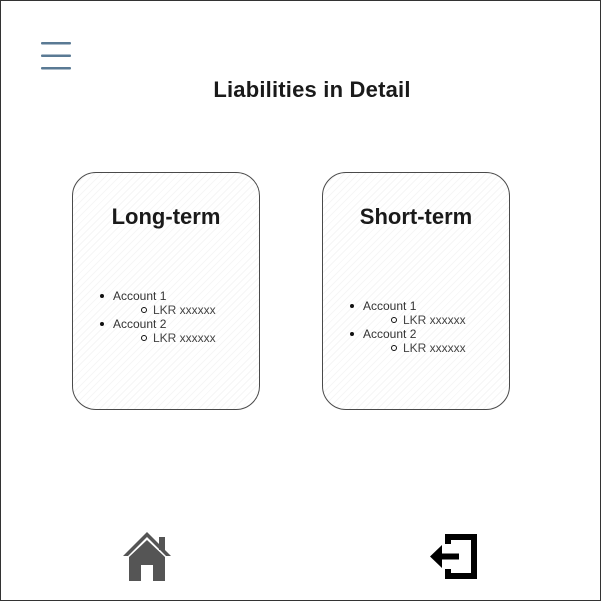  Describe the element at coordinates (56, 56) in the screenshot. I see `hamburger-menu-icon` at that location.